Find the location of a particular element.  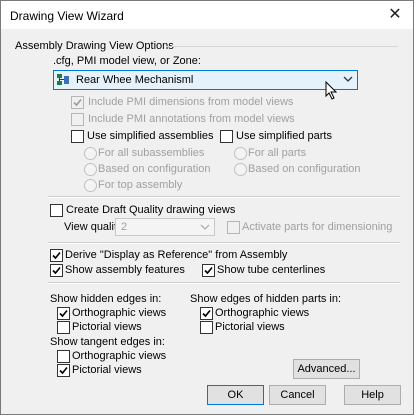

include-pmi-dimensions-label: Include PMI dimensions from model views is located at coordinates (191, 102).